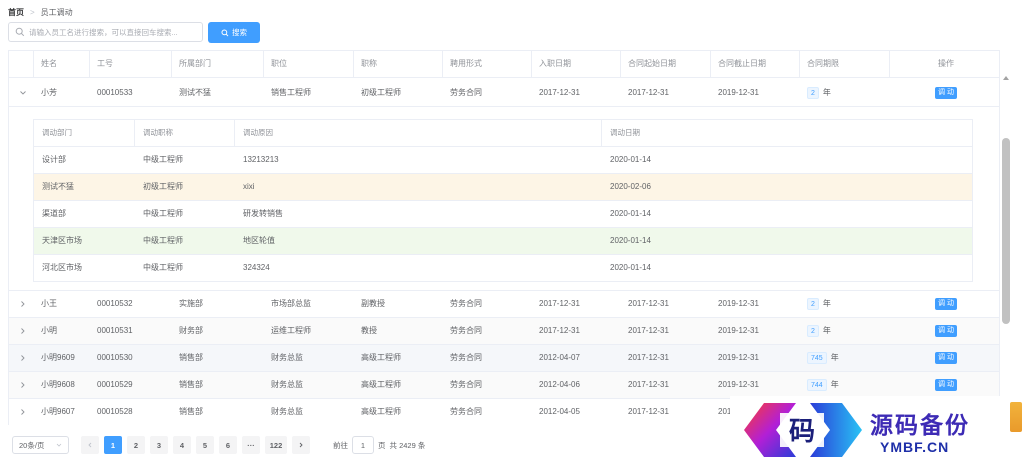 This screenshot has width=1024, height=474. Describe the element at coordinates (559, 384) in the screenshot. I see `cell-entry: 2012-04-06` at that location.